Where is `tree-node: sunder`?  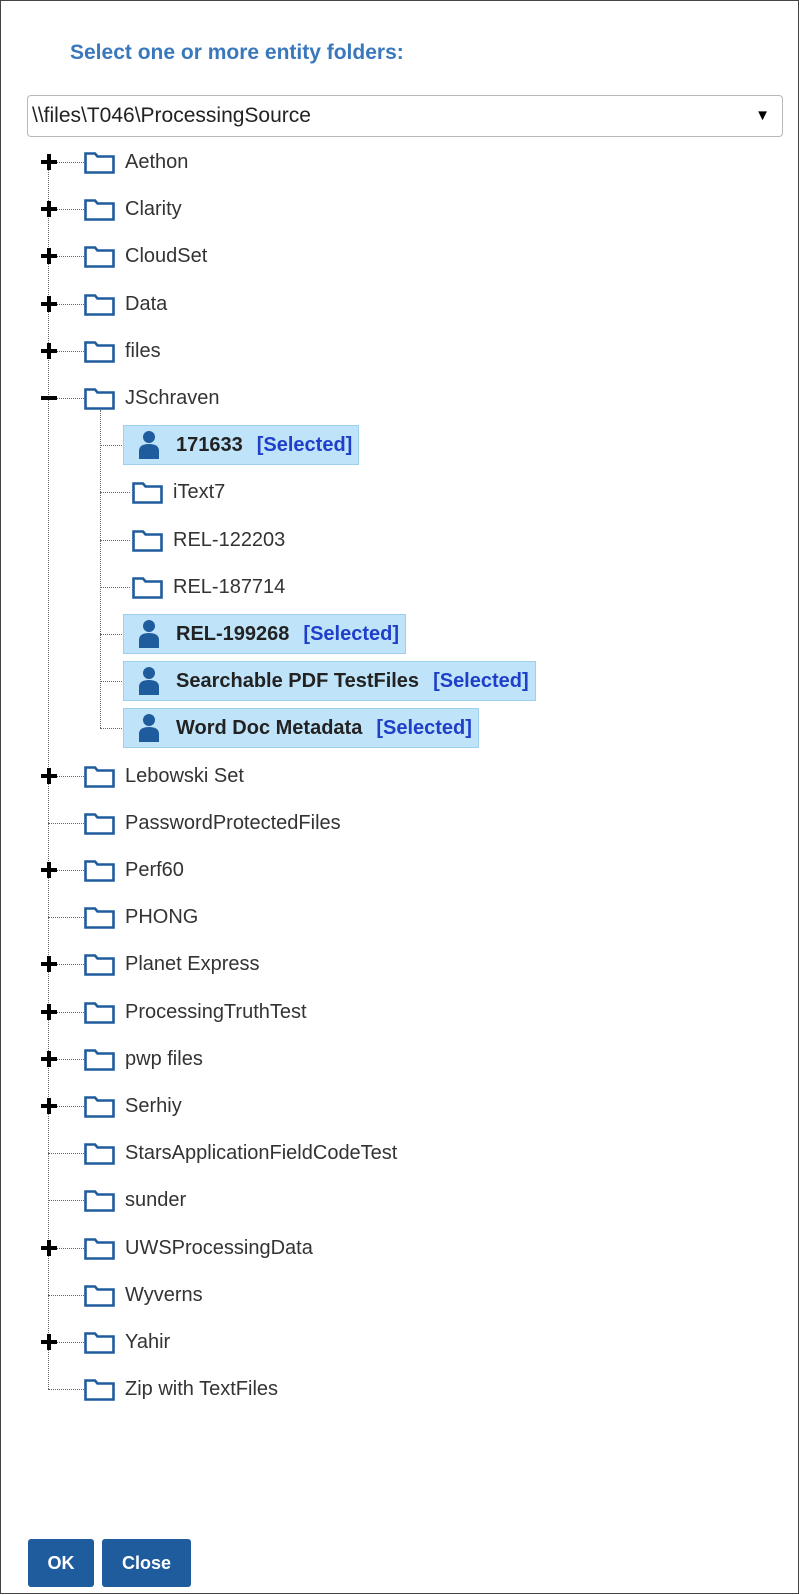
tree-node: sunder is located at coordinates (135, 1200).